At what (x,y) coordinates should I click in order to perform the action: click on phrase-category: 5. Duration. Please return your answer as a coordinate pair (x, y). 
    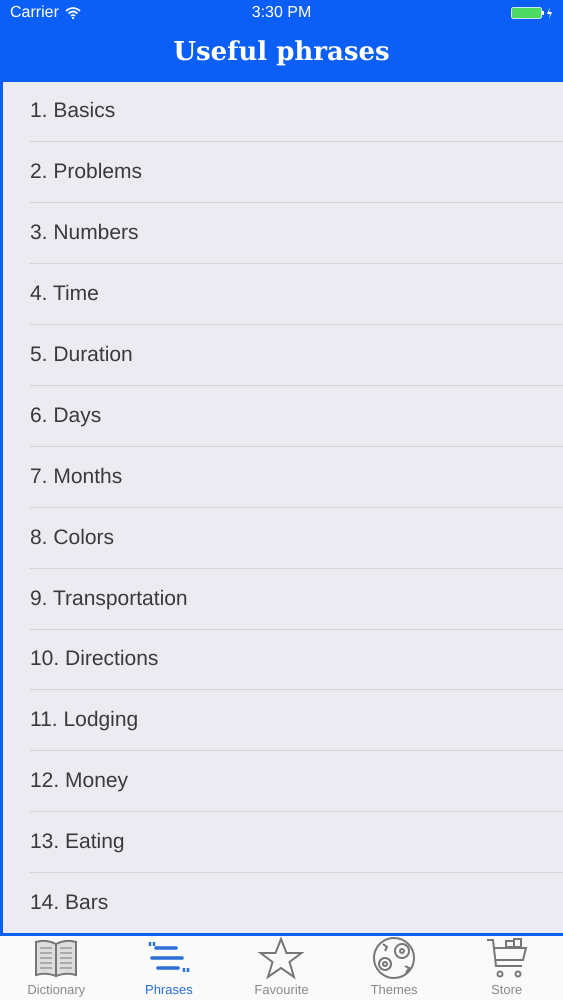
    Looking at the image, I should click on (81, 355).